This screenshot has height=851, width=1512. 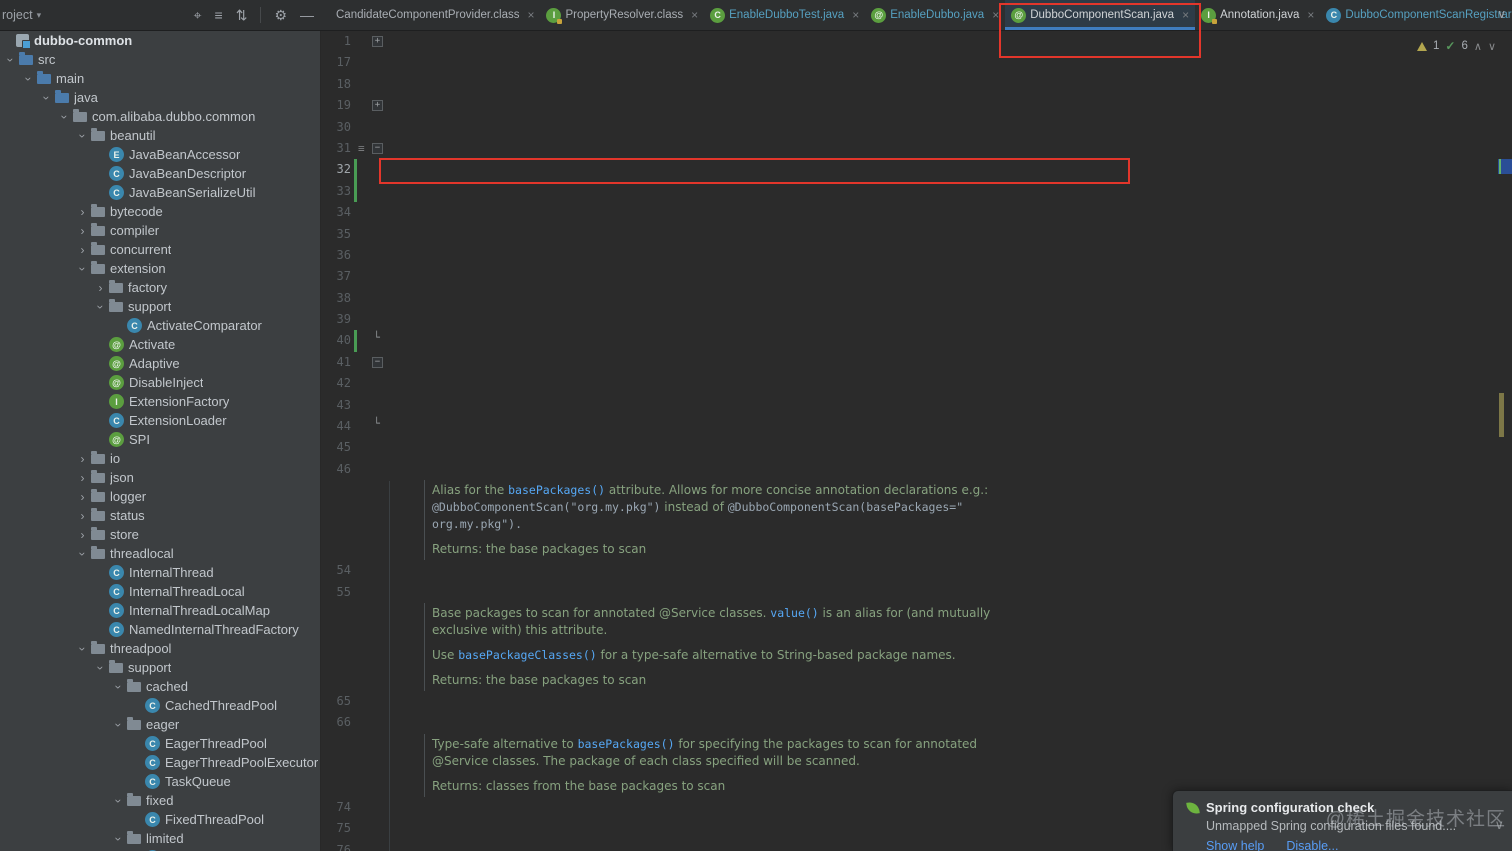 What do you see at coordinates (160, 249) in the screenshot?
I see `tree-item-concurrent: › concurrent` at bounding box center [160, 249].